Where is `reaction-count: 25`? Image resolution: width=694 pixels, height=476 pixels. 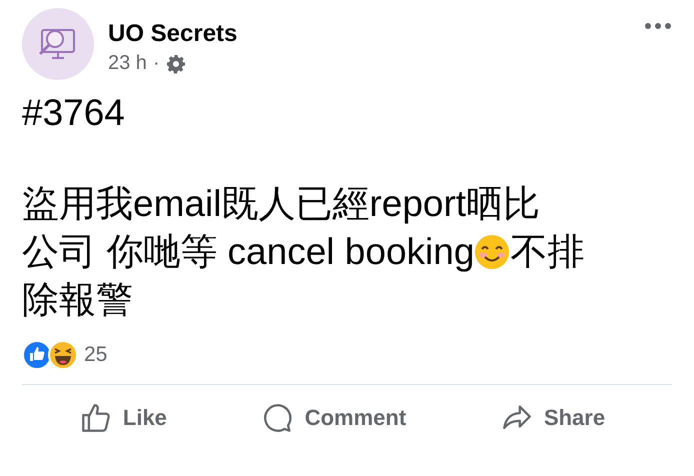 reaction-count: 25 is located at coordinates (96, 355).